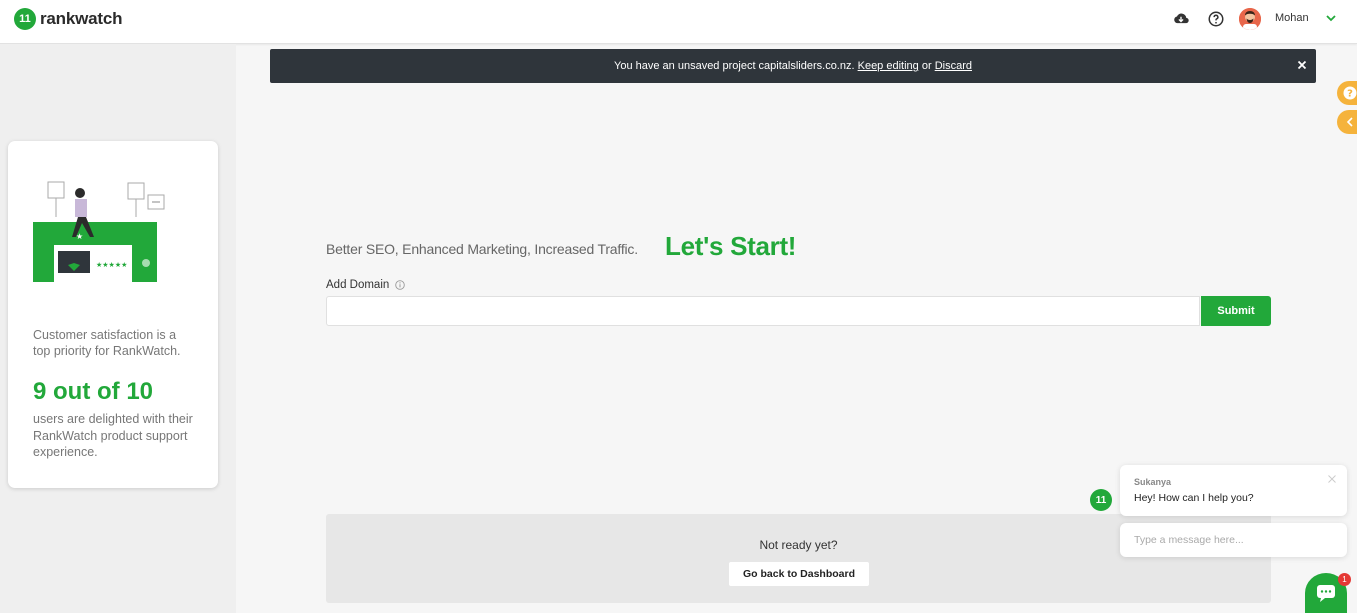 This screenshot has height=613, width=1357. What do you see at coordinates (1233, 490) in the screenshot?
I see `chat-message-bubble: Sukanya Hey! How can I help you?` at bounding box center [1233, 490].